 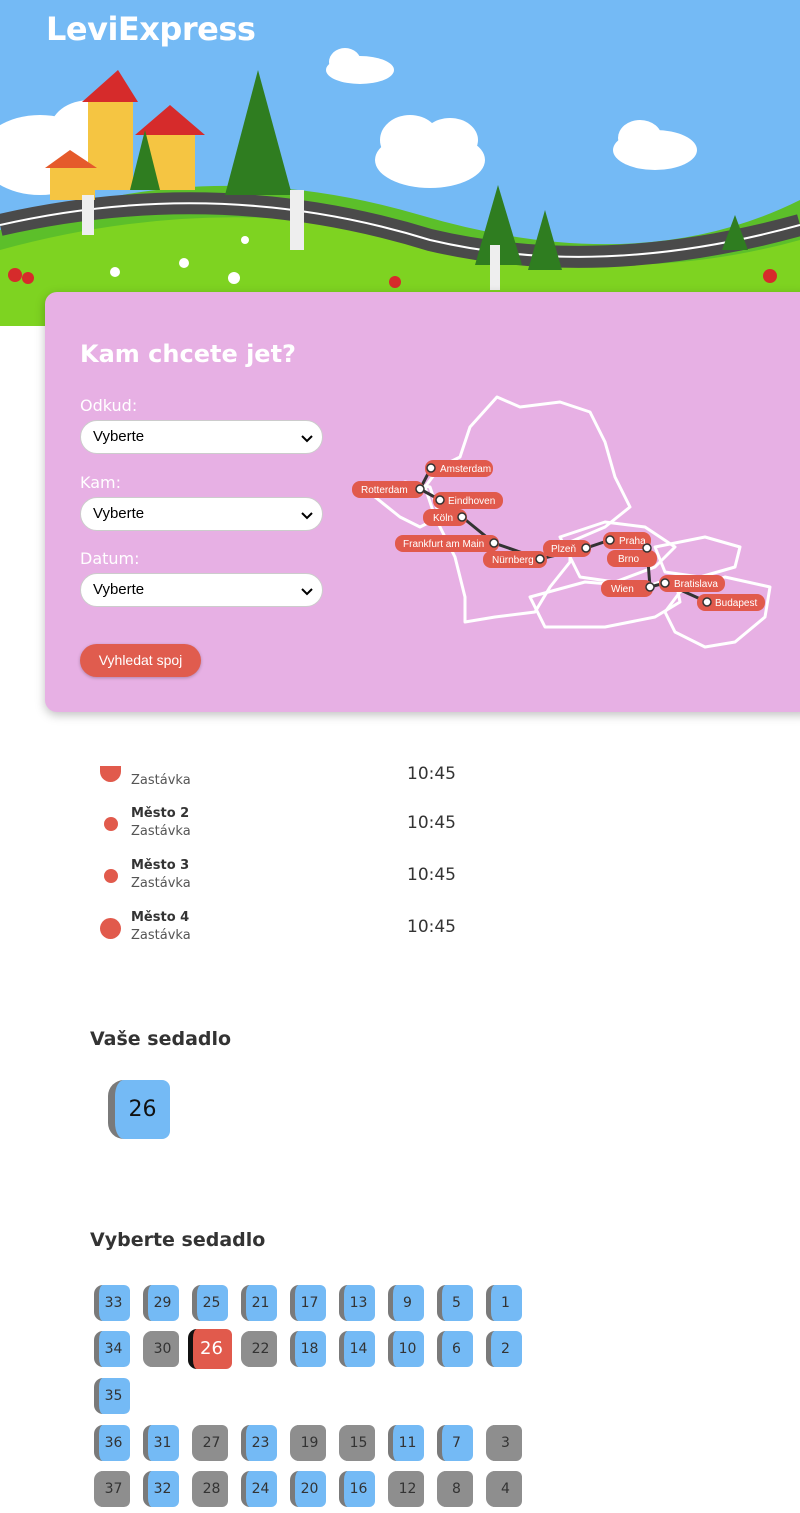 What do you see at coordinates (300, 785) in the screenshot?
I see `route-stop: Zastávka 10:45` at bounding box center [300, 785].